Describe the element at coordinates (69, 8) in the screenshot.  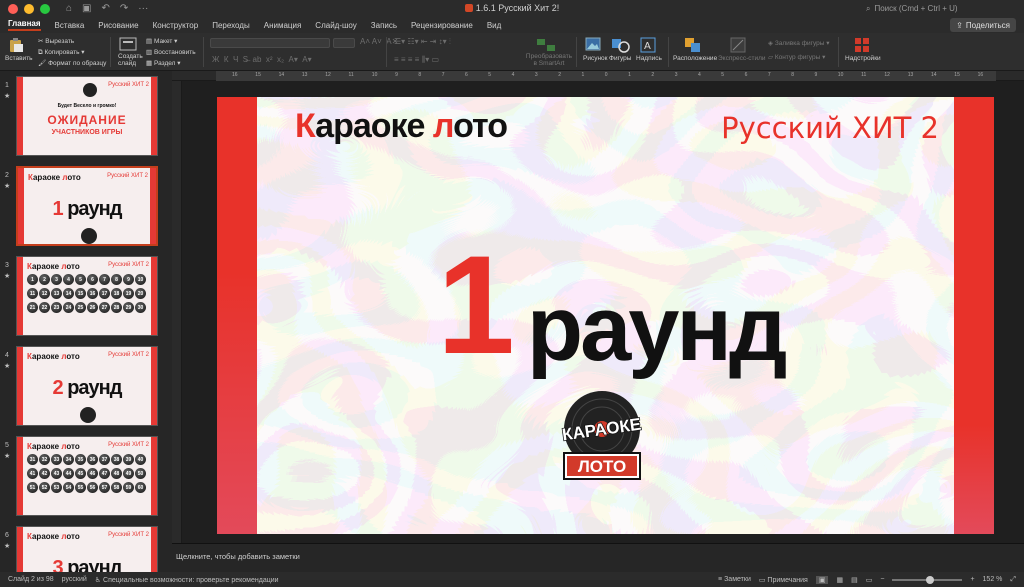
I see `home-icon: ⌂` at that location.